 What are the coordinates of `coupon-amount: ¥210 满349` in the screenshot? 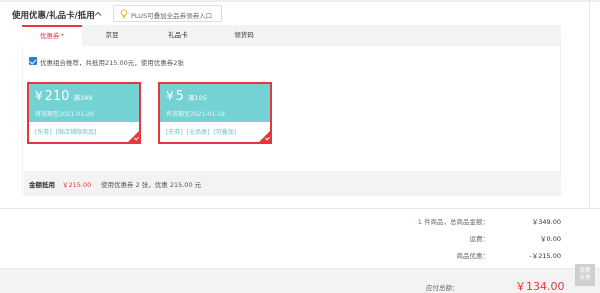 It's located at (63, 96).